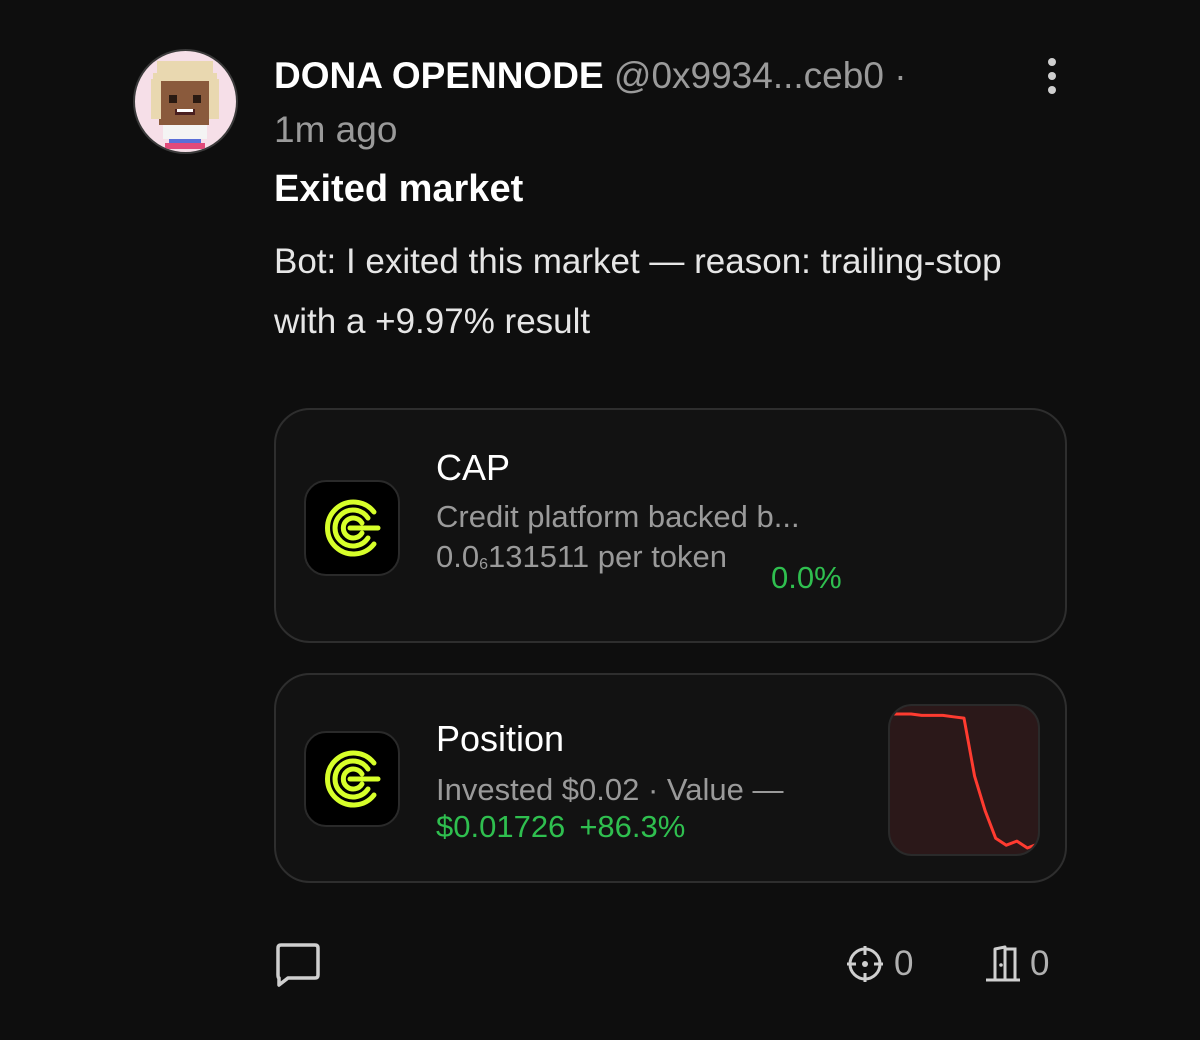 This screenshot has width=1200, height=1040. Describe the element at coordinates (760, 75) in the screenshot. I see `author-handle: @0x9934...ceb0 ·` at that location.